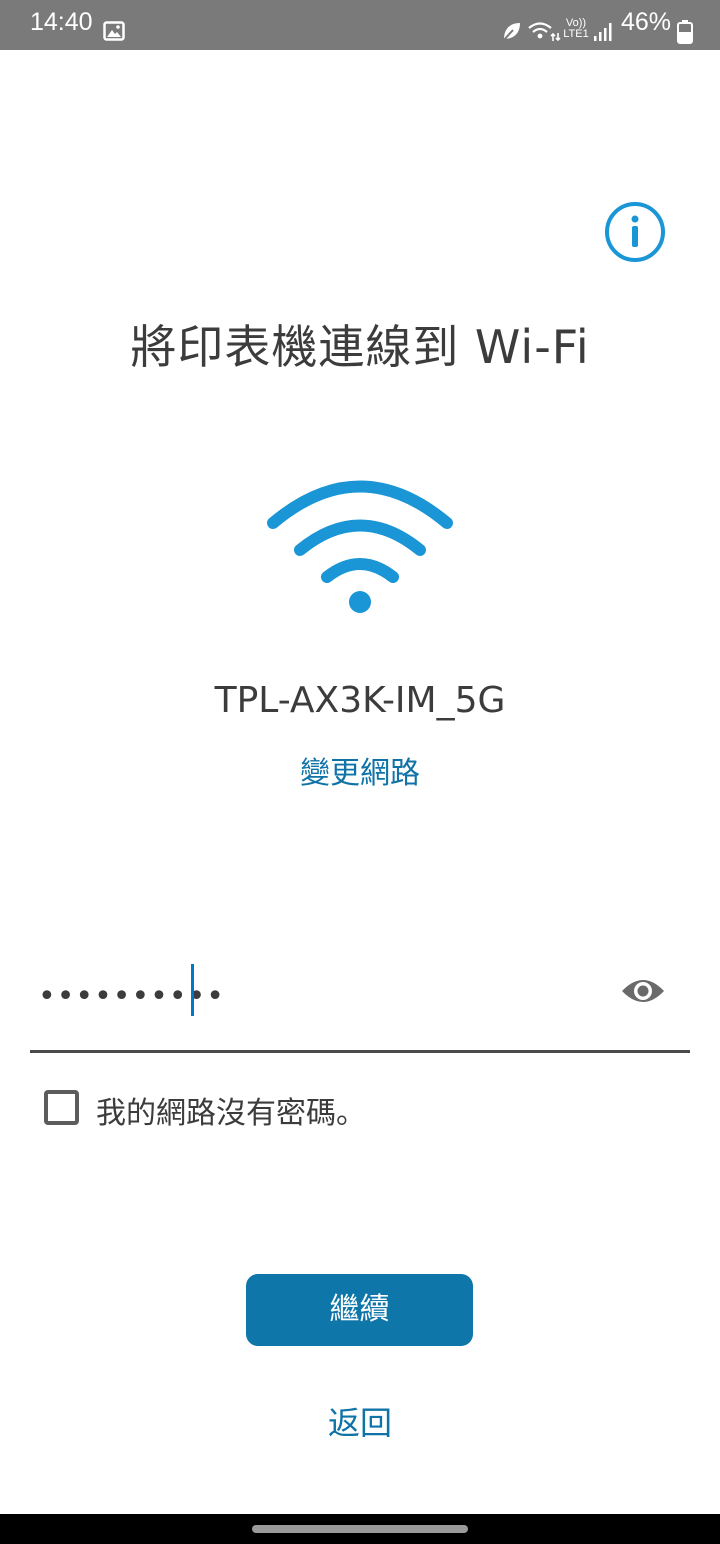  What do you see at coordinates (635, 232) in the screenshot?
I see `info-icon` at bounding box center [635, 232].